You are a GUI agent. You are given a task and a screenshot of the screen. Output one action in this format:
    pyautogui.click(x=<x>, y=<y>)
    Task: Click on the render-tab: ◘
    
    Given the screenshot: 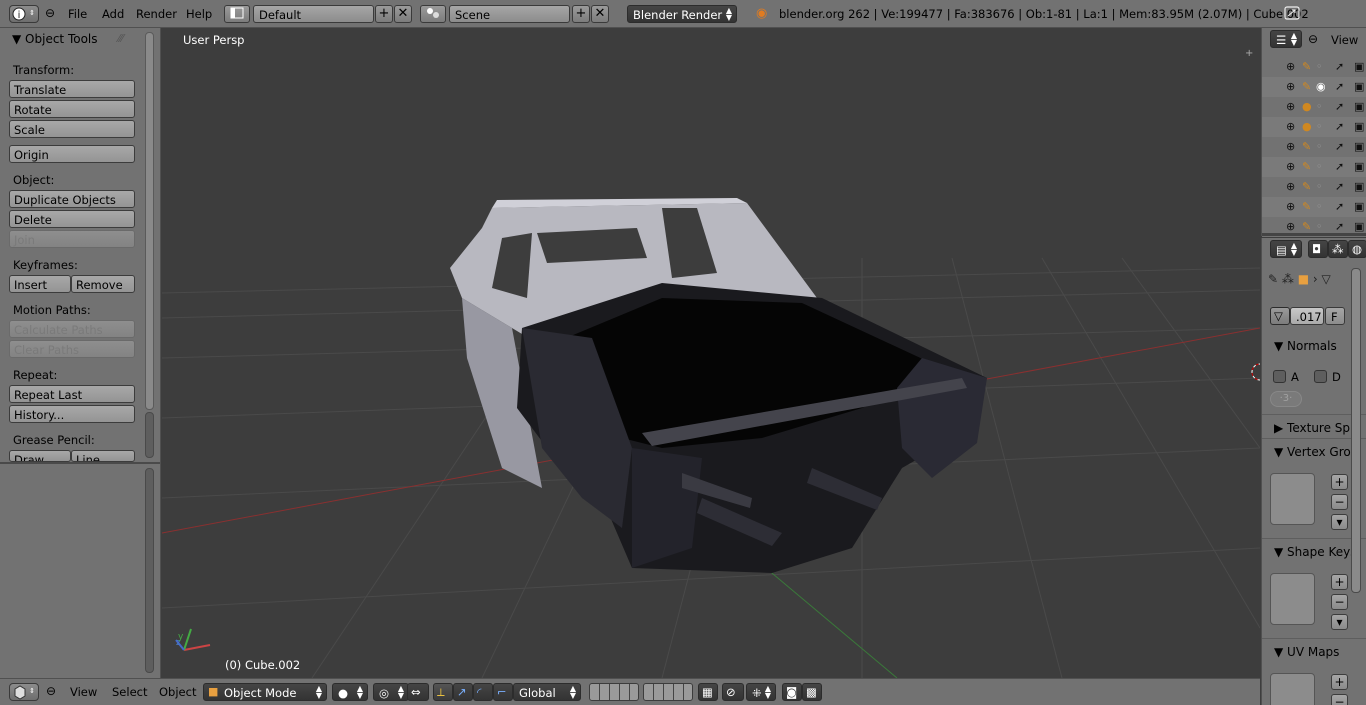 What is the action you would take?
    pyautogui.click(x=1318, y=249)
    